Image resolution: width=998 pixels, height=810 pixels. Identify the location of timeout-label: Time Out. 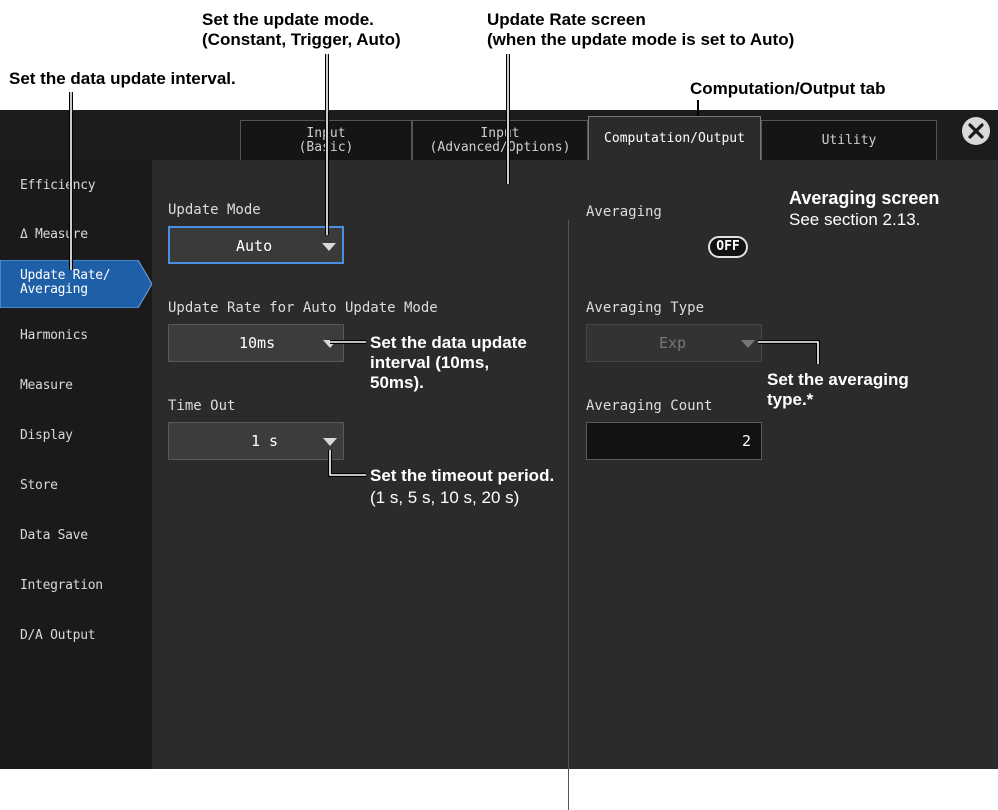
(202, 406).